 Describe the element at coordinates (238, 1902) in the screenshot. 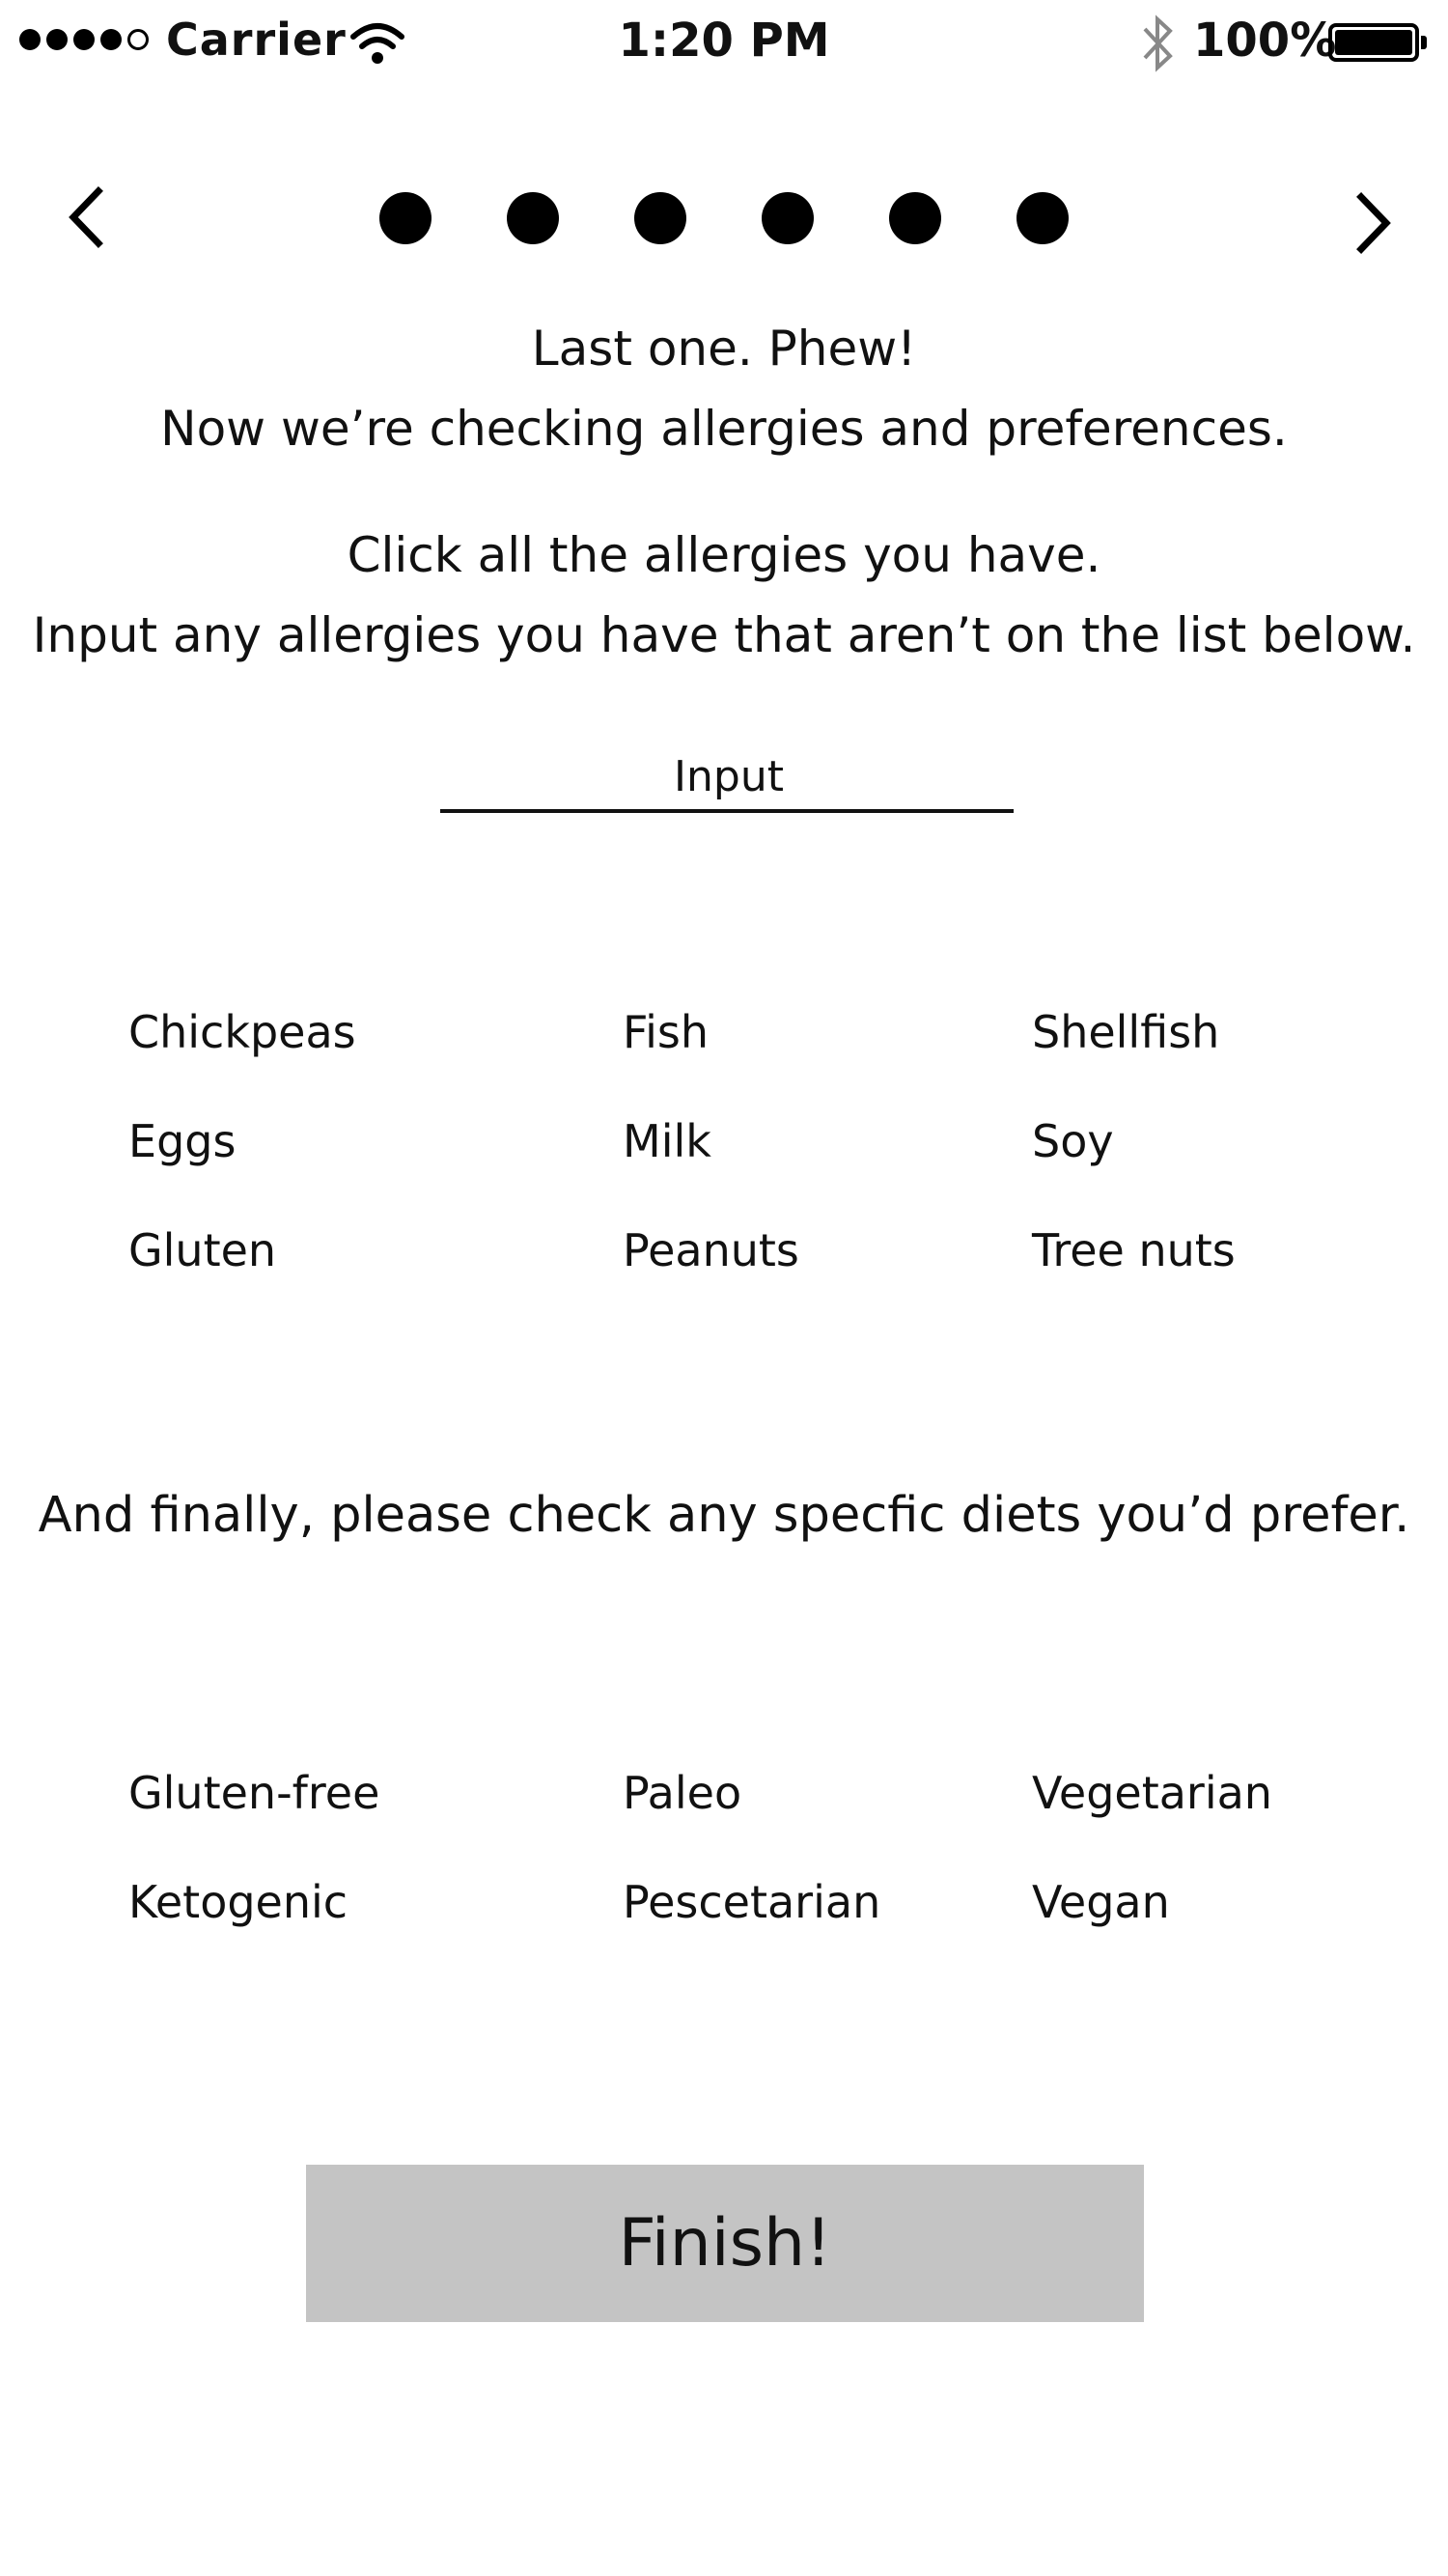

I see `diet-option-ketogenic: Ketogenic` at that location.